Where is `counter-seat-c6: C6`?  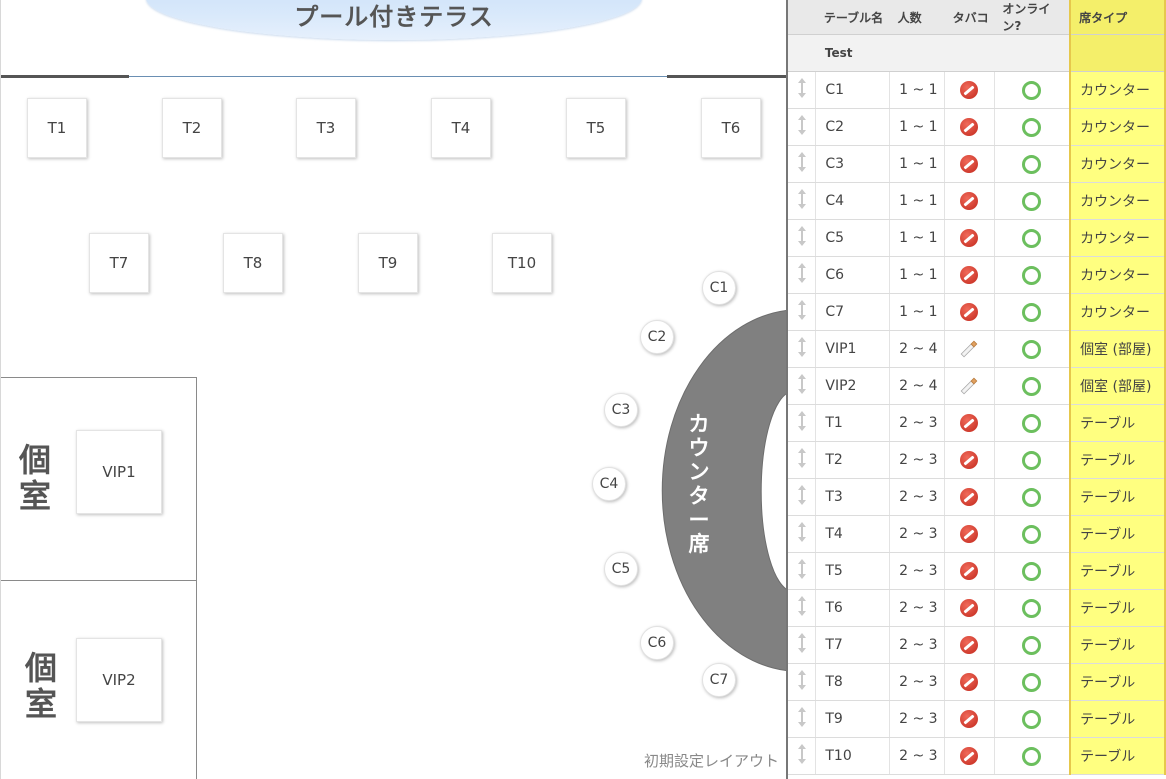 counter-seat-c6: C6 is located at coordinates (657, 643).